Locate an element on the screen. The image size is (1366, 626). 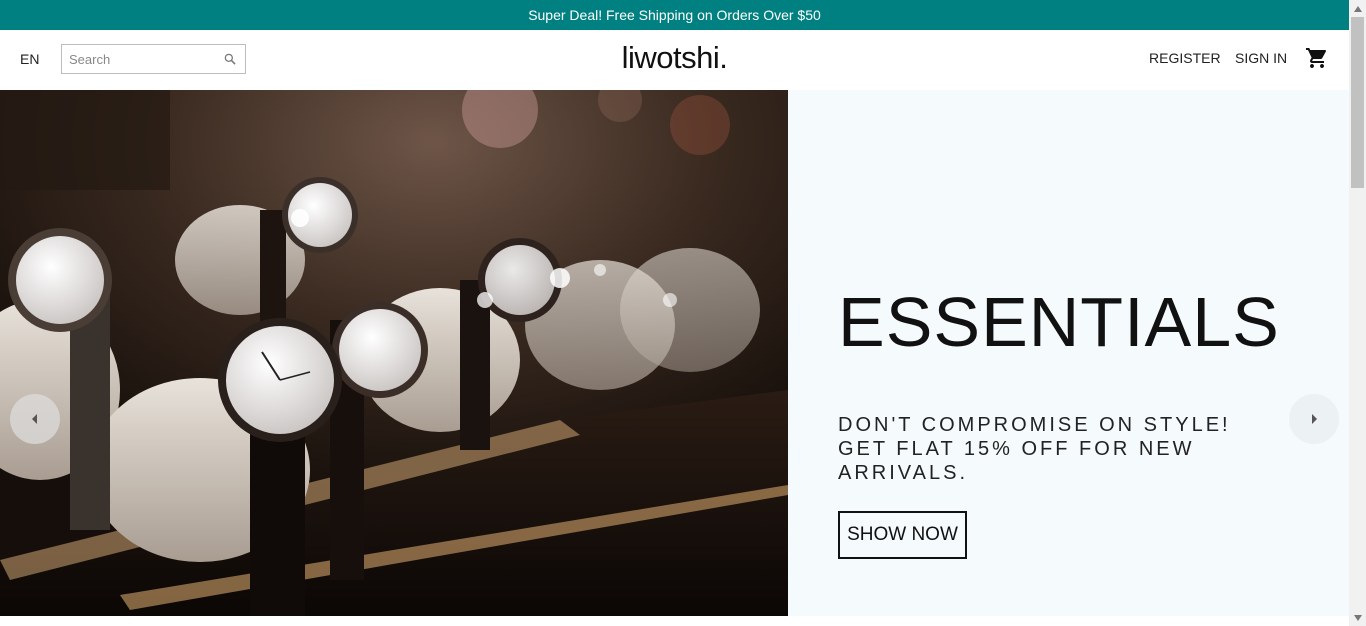
scrollbar-thumb is located at coordinates (1357, 102).